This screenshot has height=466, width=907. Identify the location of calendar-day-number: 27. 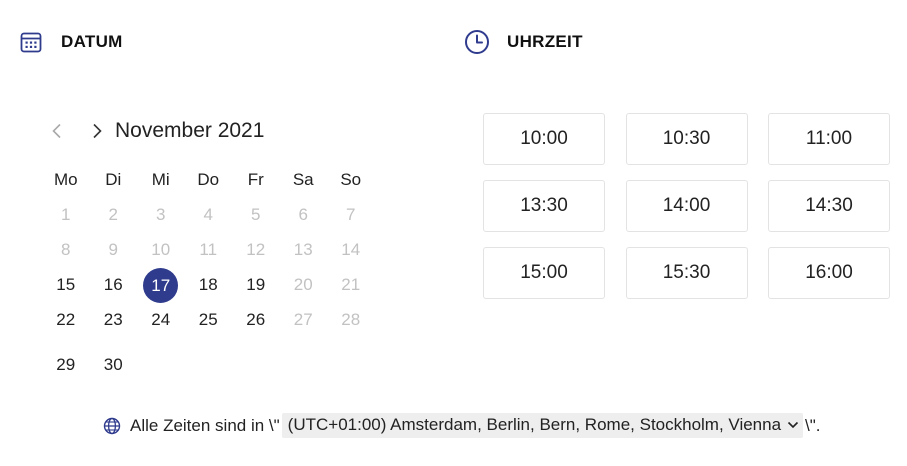
(303, 319).